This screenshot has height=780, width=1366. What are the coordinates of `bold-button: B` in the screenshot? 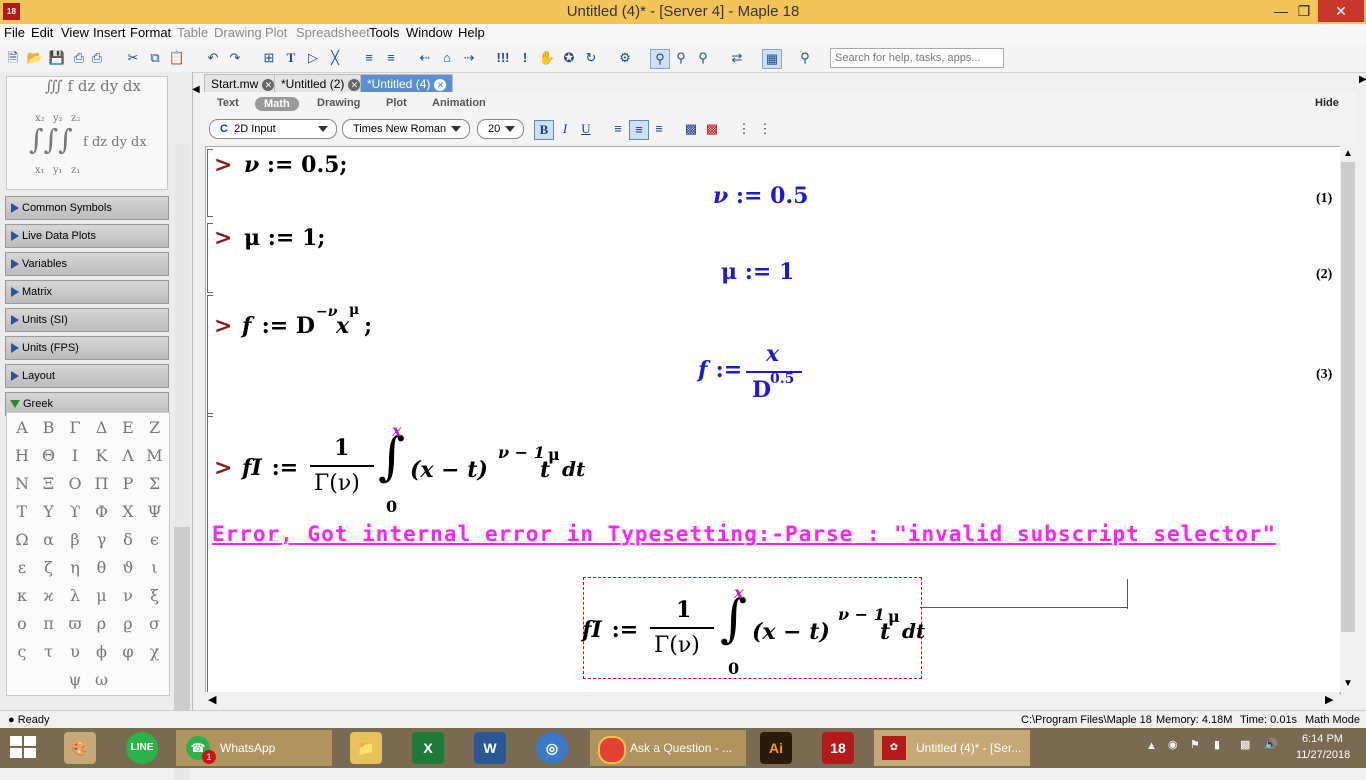 It's located at (544, 130).